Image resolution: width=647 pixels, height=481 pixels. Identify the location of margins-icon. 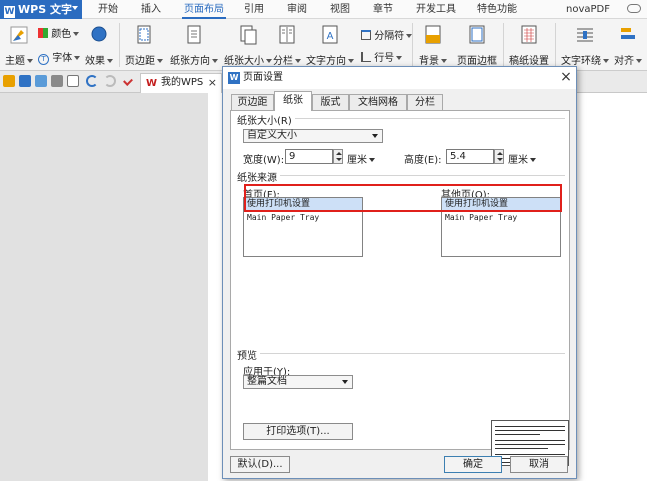
(144, 34).